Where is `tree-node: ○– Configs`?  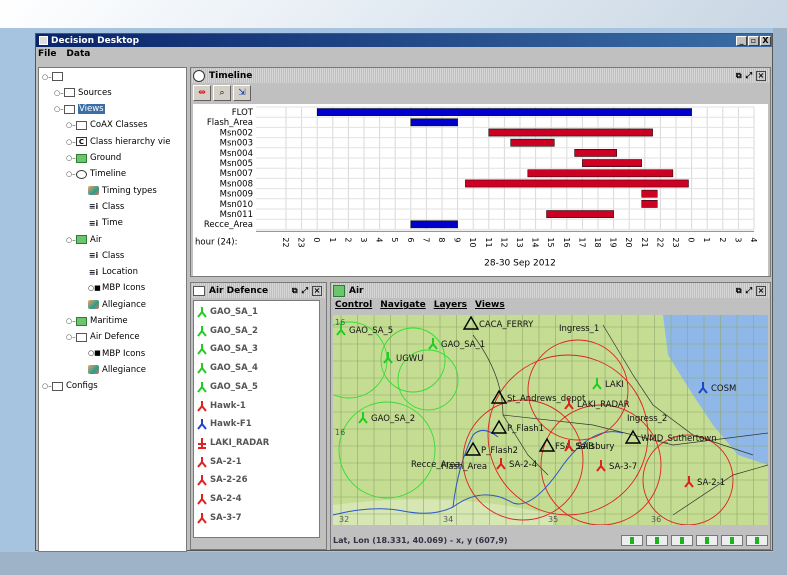 tree-node: ○– Configs is located at coordinates (70, 386).